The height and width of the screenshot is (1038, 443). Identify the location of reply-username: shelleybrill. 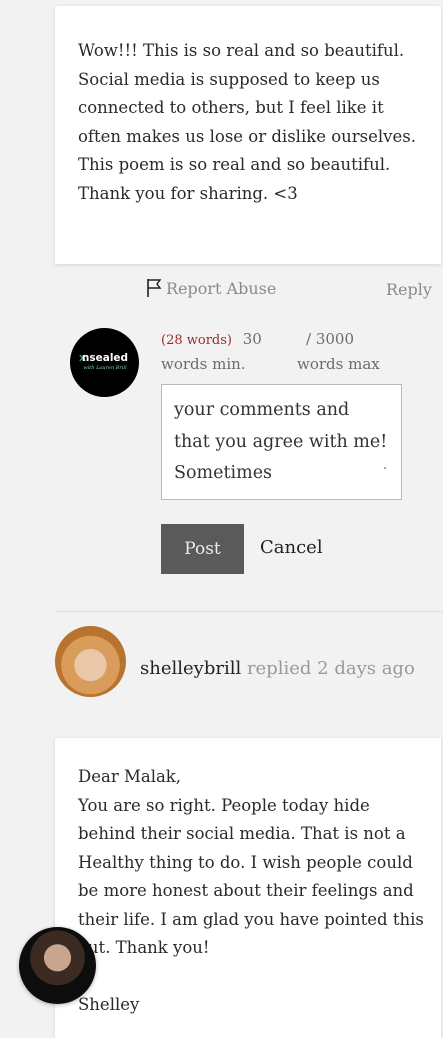
(190, 668).